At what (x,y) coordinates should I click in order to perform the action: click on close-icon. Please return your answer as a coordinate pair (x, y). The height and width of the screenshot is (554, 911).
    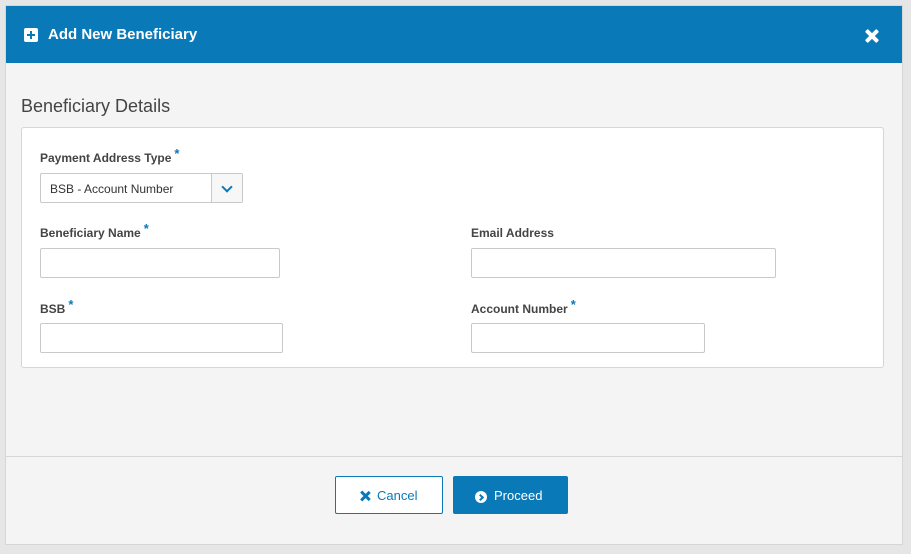
    Looking at the image, I should click on (872, 36).